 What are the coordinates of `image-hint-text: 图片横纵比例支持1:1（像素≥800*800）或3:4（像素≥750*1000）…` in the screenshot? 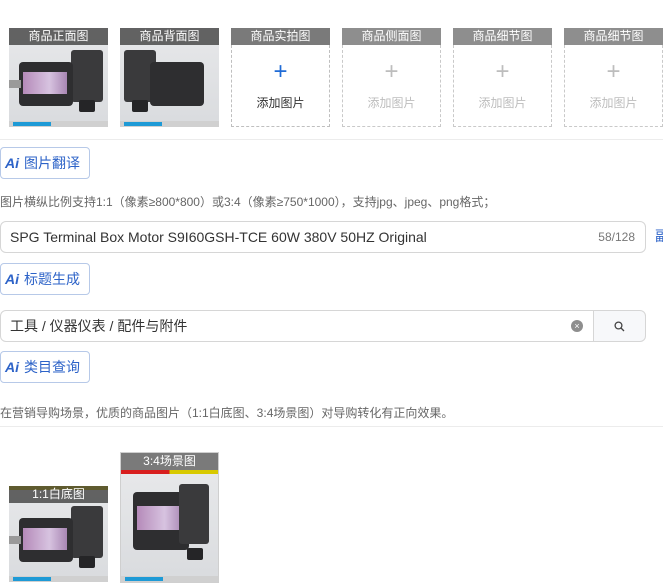 It's located at (248, 202).